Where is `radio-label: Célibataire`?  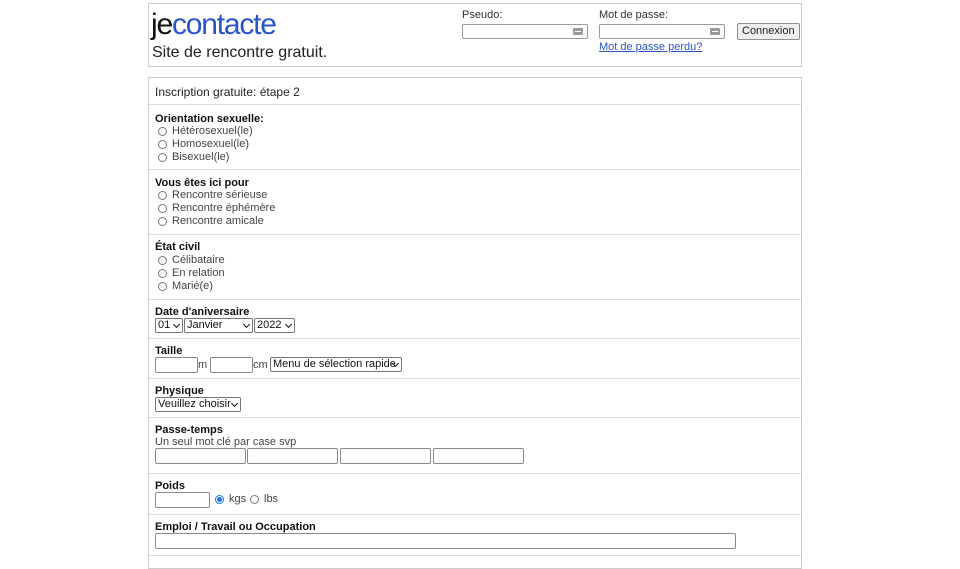
radio-label: Célibataire is located at coordinates (198, 260).